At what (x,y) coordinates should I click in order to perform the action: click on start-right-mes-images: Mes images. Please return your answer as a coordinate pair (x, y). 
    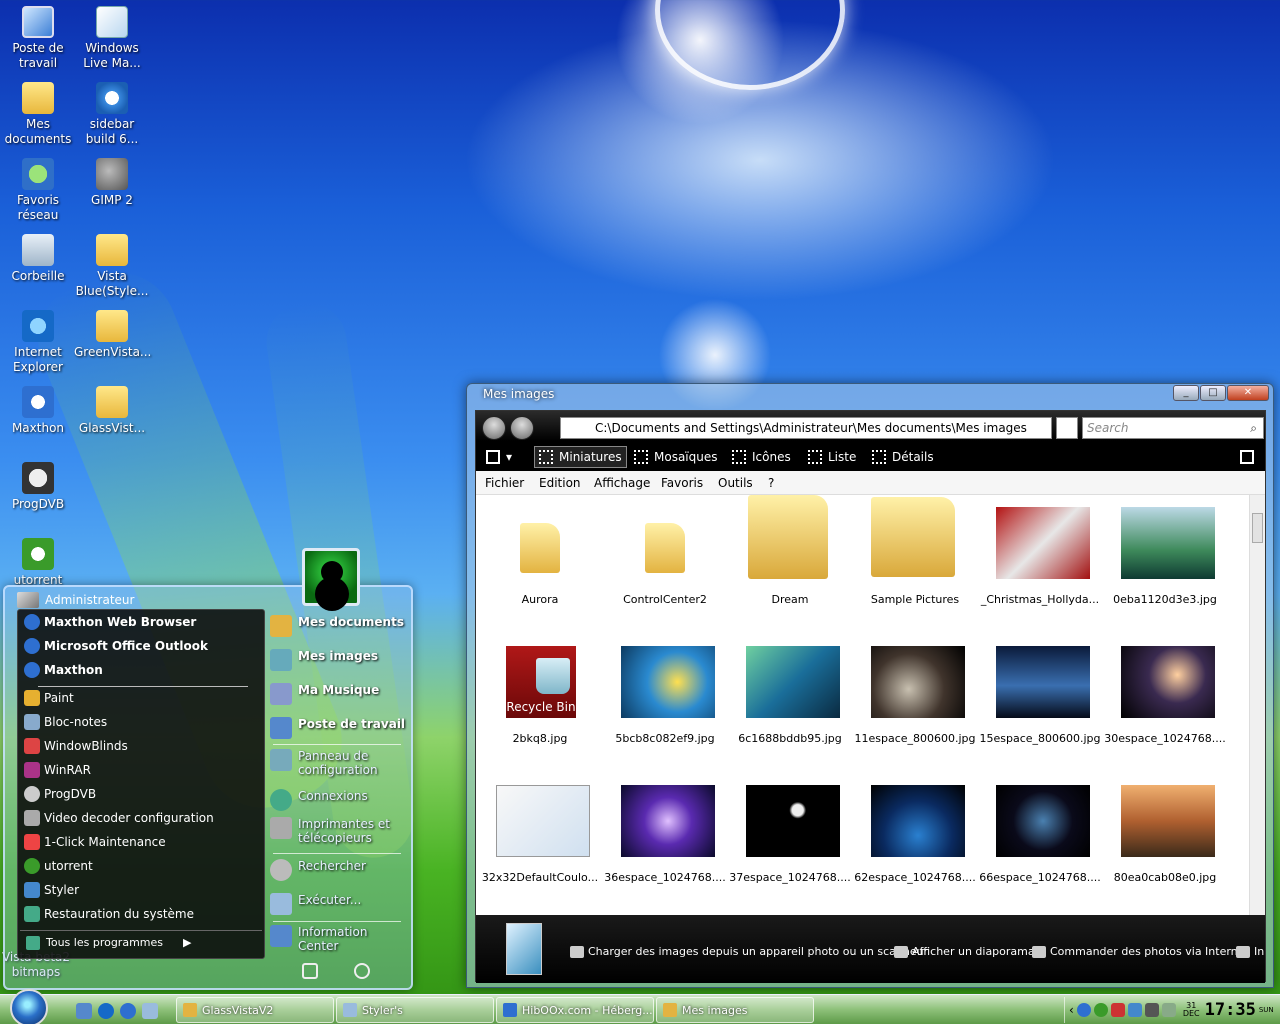
    Looking at the image, I should click on (340, 660).